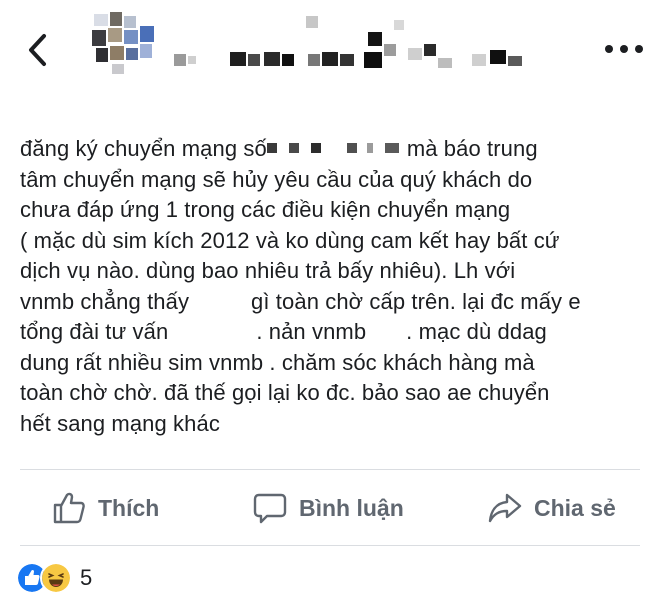  What do you see at coordinates (575, 507) in the screenshot?
I see `share-label: Chia sẻ` at bounding box center [575, 507].